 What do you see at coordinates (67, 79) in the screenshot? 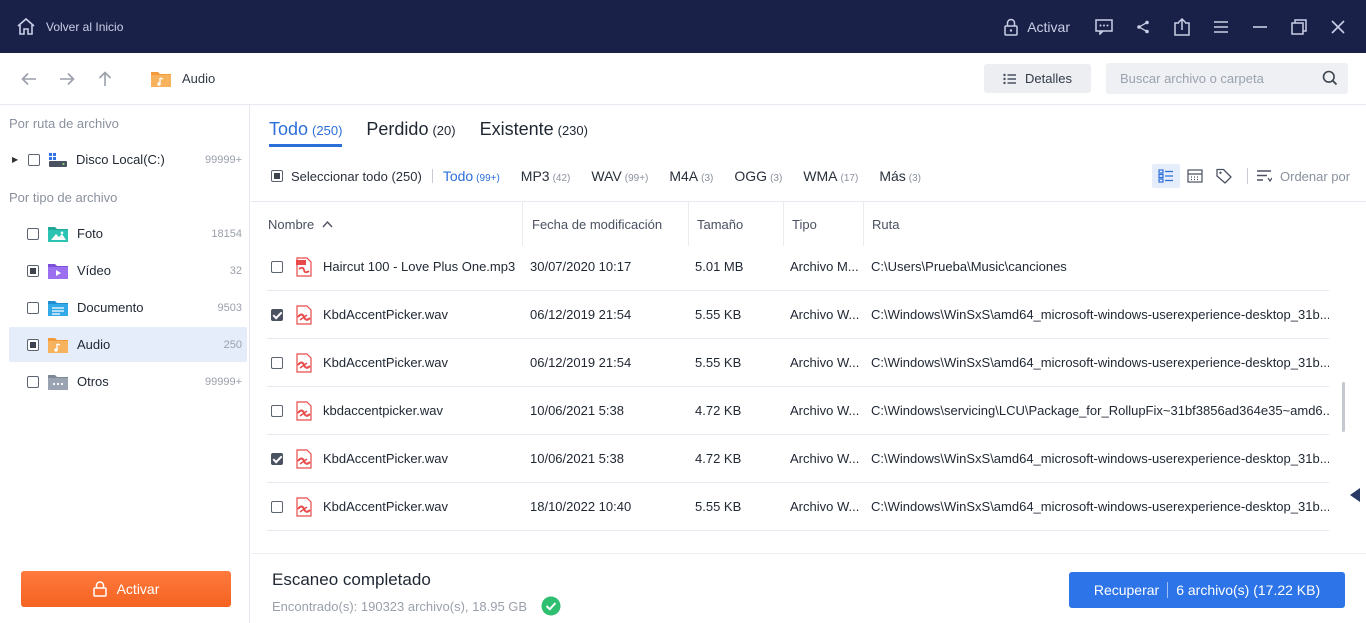
I see `forward-button` at bounding box center [67, 79].